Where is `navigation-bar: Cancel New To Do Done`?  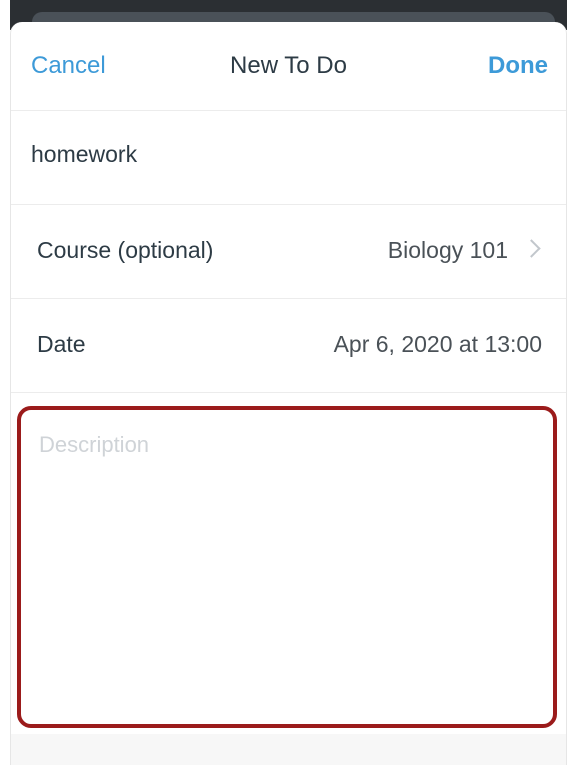
navigation-bar: Cancel New To Do Done is located at coordinates (288, 66).